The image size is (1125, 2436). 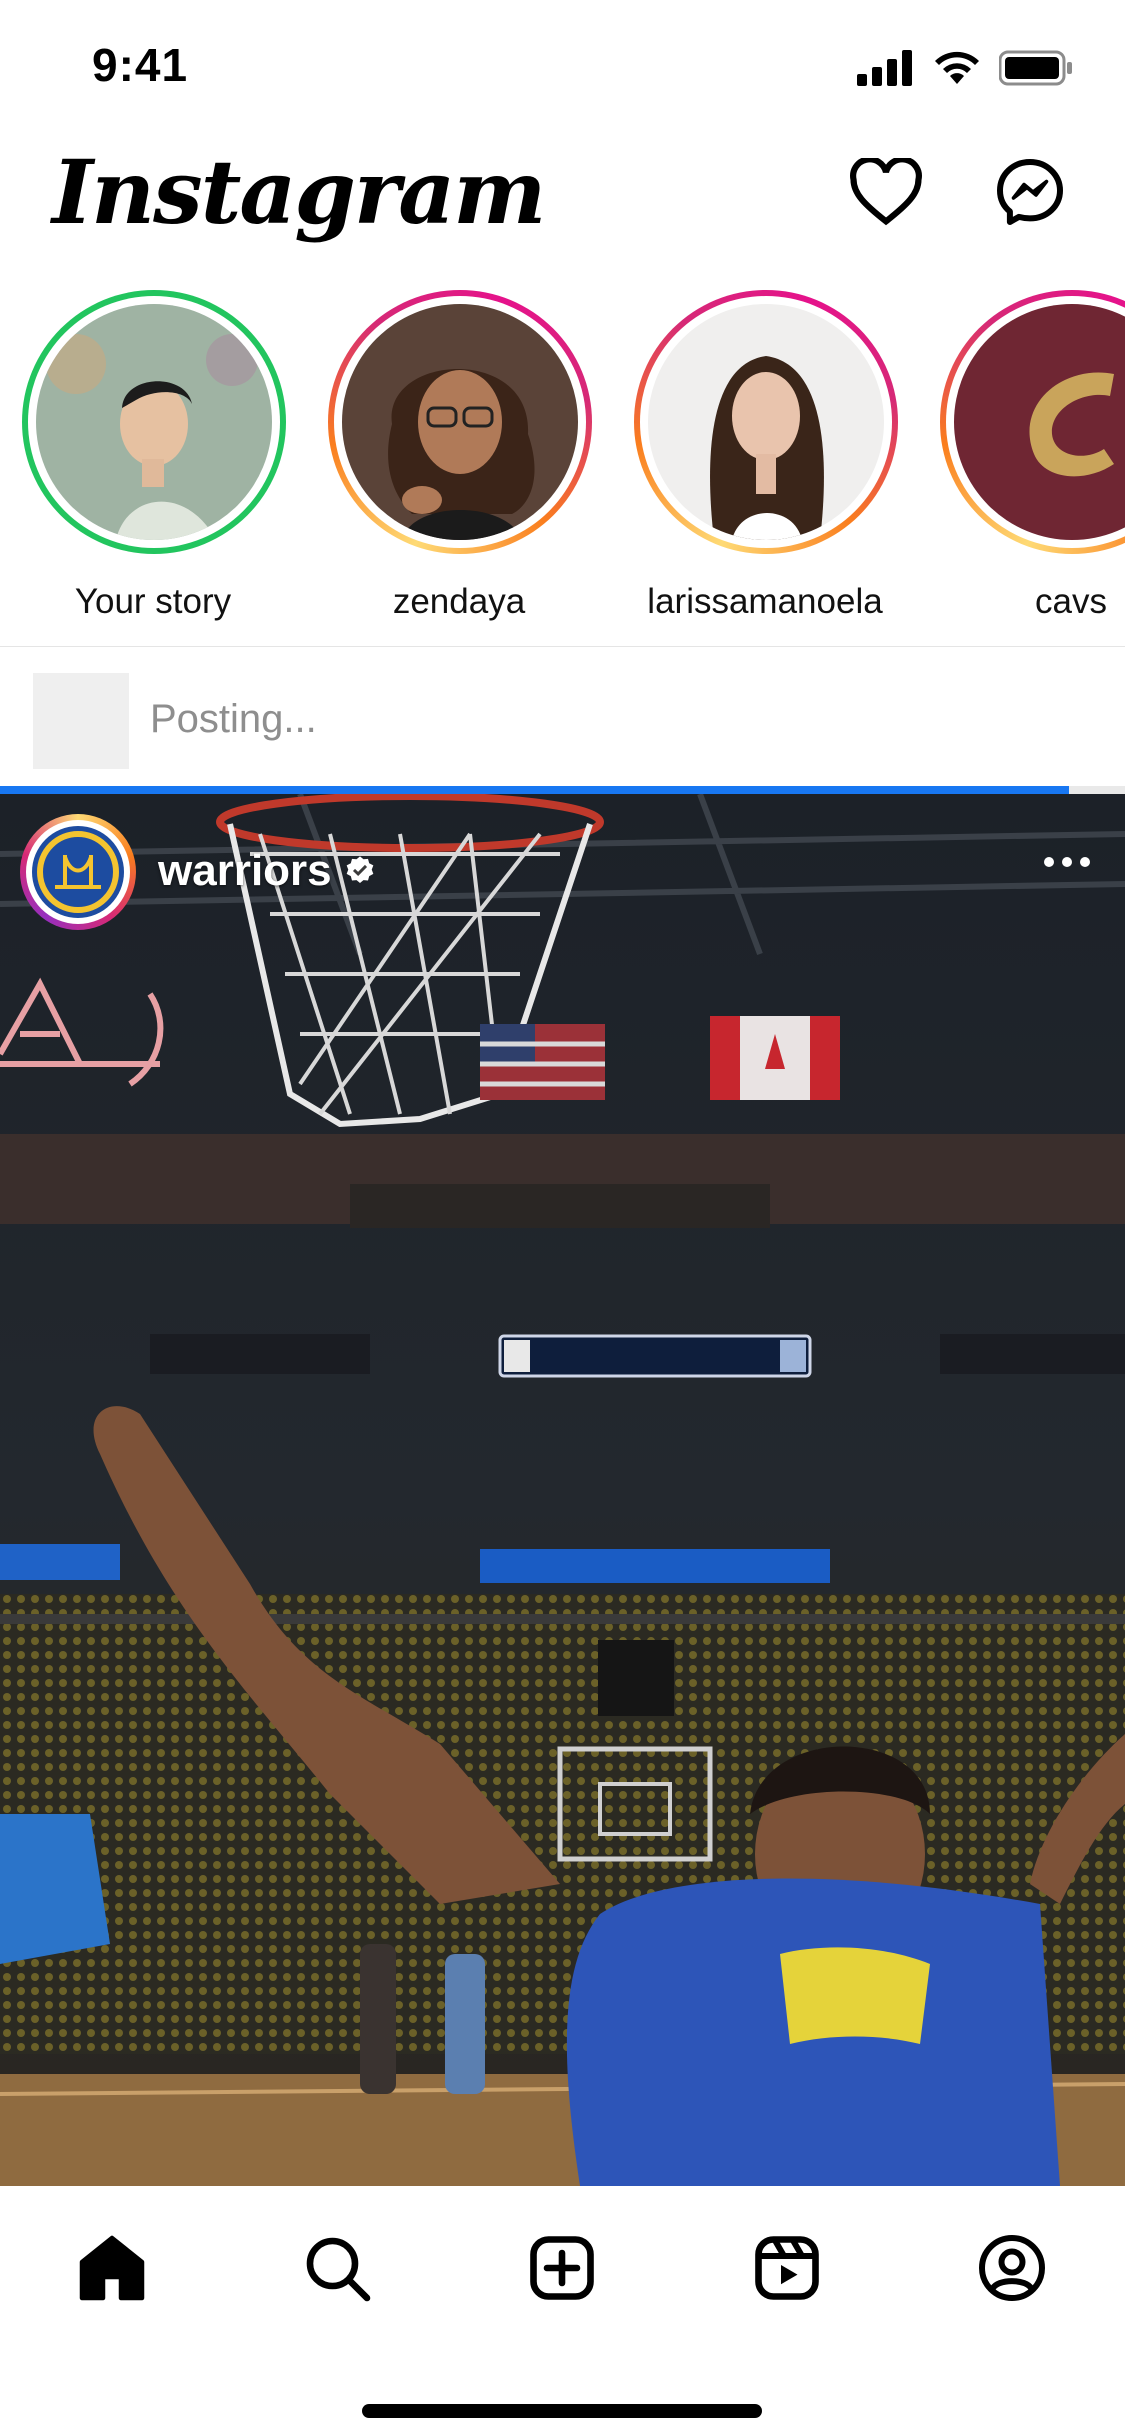 I want to click on messenger-icon, so click(x=1030, y=192).